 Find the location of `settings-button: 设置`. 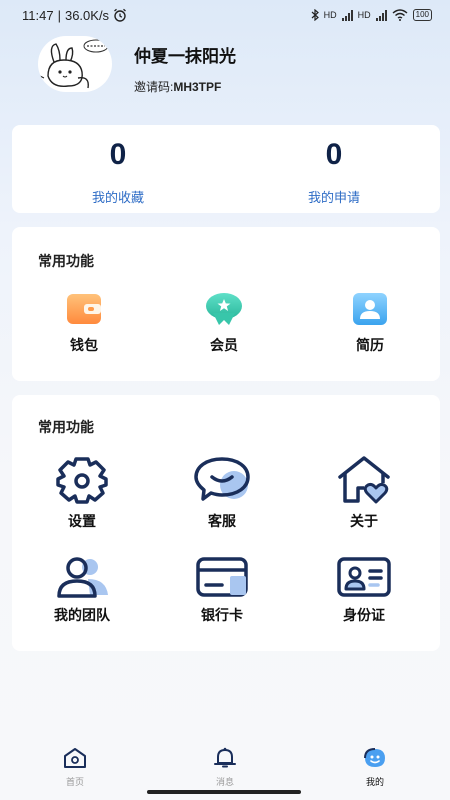

settings-button: 设置 is located at coordinates (82, 493).